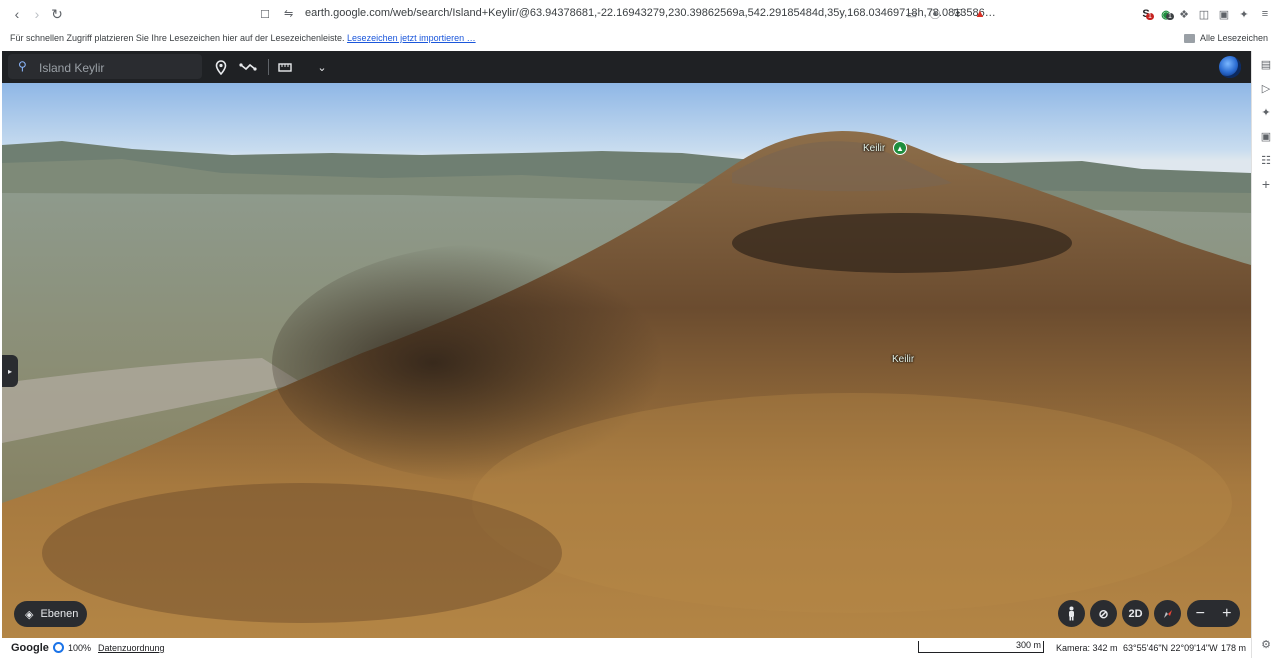 The width and height of the screenshot is (1280, 658). Describe the element at coordinates (268, 67) in the screenshot. I see `toolbar-divider` at that location.